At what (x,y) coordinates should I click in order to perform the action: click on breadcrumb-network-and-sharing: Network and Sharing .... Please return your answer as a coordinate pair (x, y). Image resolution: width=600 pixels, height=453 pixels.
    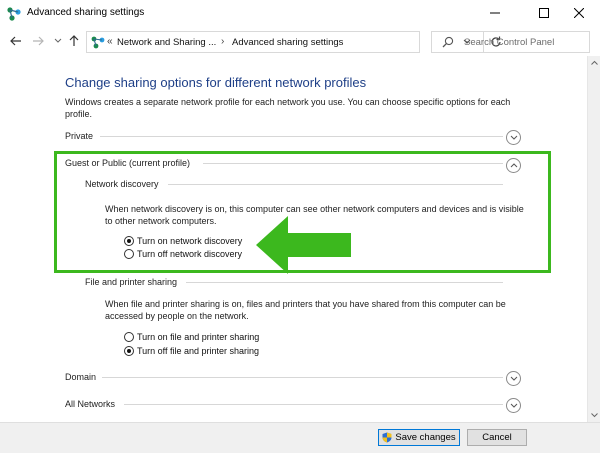
    Looking at the image, I should click on (166, 42).